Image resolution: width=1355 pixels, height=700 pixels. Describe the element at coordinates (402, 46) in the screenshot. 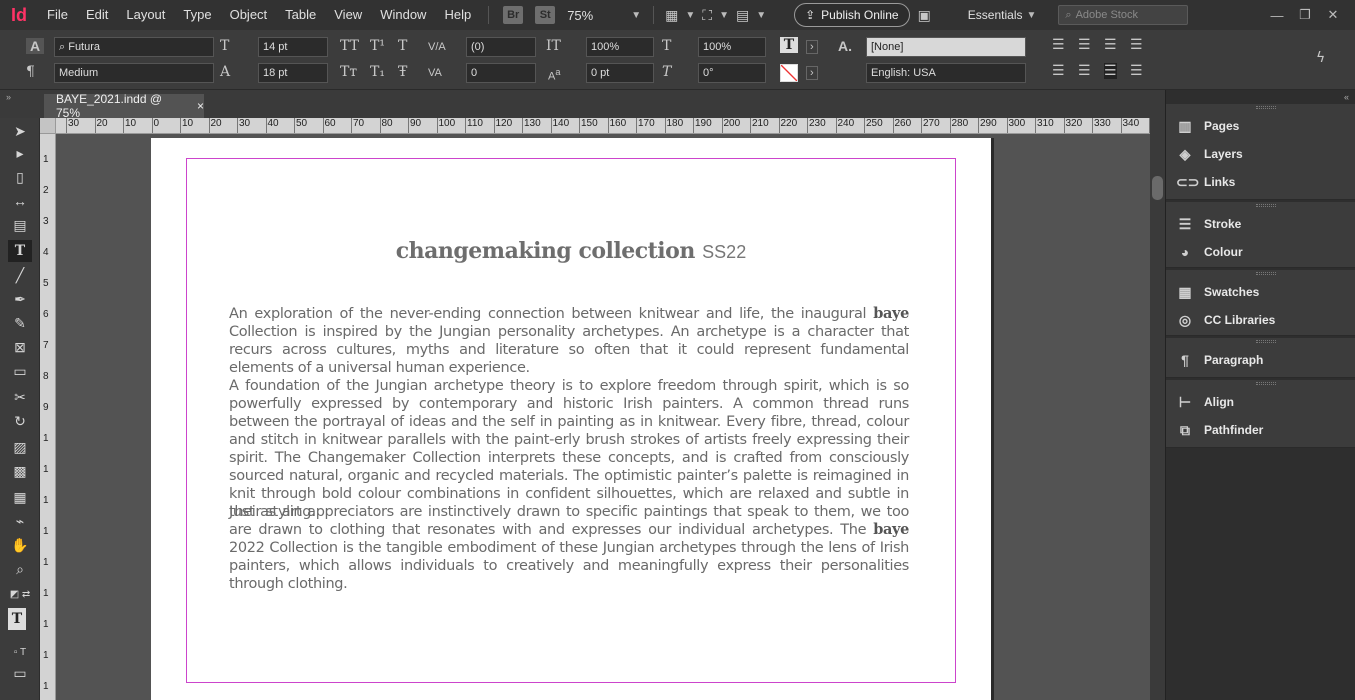

I see `underline-icon: T` at that location.